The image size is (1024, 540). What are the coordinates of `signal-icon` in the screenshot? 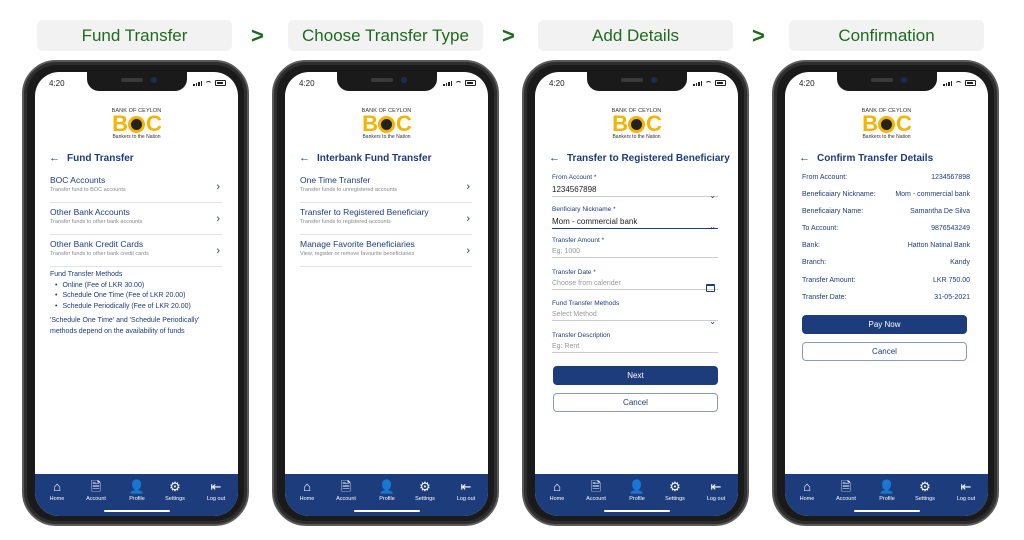 It's located at (197, 83).